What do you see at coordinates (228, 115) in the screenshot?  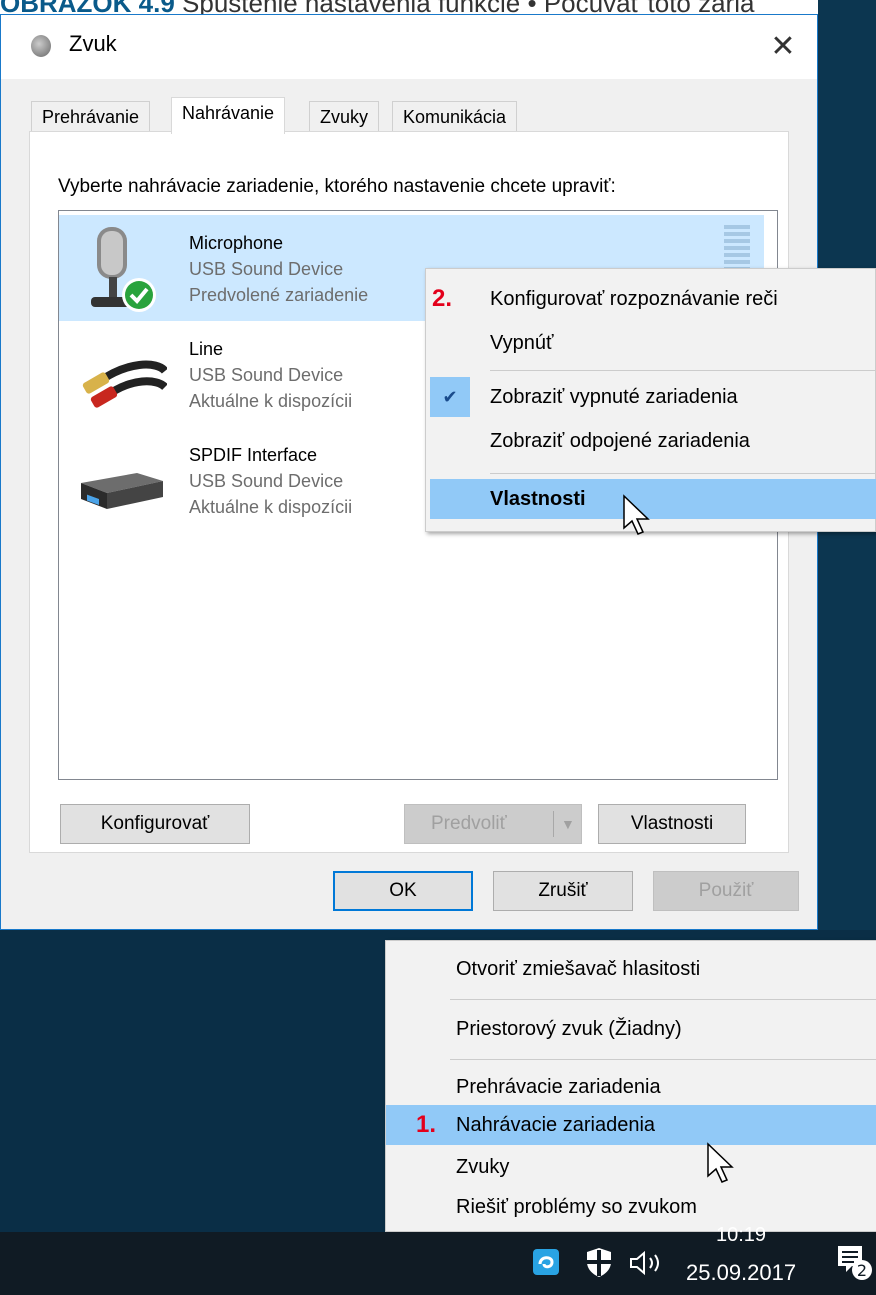 I see `tab-recording: Nahrávanie` at bounding box center [228, 115].